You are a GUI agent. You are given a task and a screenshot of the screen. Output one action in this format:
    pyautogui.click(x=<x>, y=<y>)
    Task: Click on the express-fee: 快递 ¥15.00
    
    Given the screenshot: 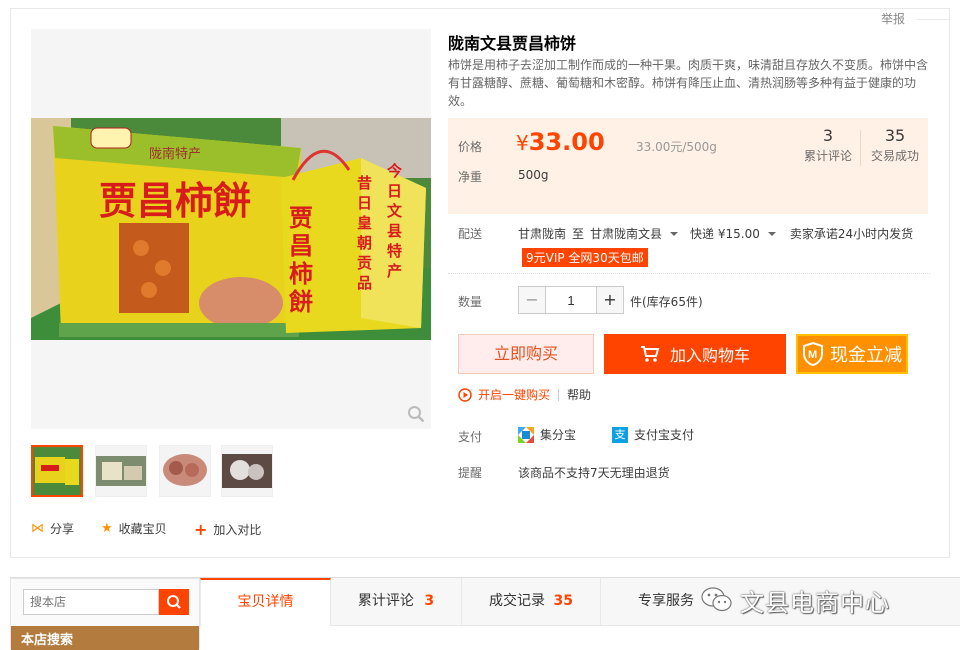 What is the action you would take?
    pyautogui.click(x=725, y=234)
    